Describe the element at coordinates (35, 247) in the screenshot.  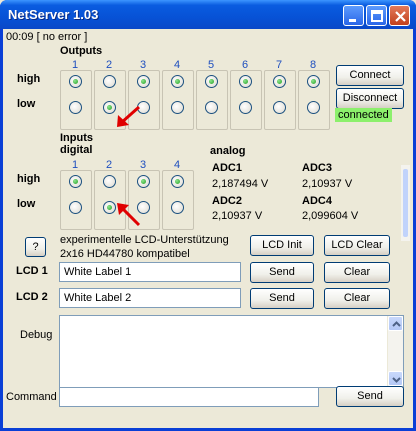
I see `help-button: ?` at that location.